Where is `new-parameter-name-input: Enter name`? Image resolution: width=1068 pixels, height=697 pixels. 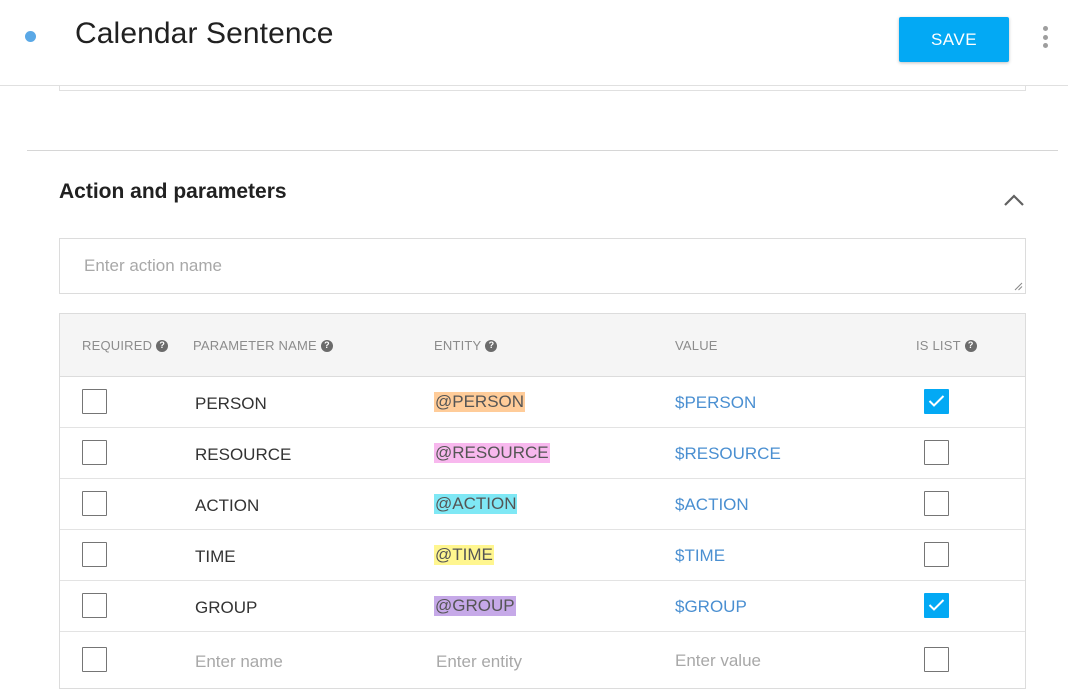
new-parameter-name-input: Enter name is located at coordinates (239, 662).